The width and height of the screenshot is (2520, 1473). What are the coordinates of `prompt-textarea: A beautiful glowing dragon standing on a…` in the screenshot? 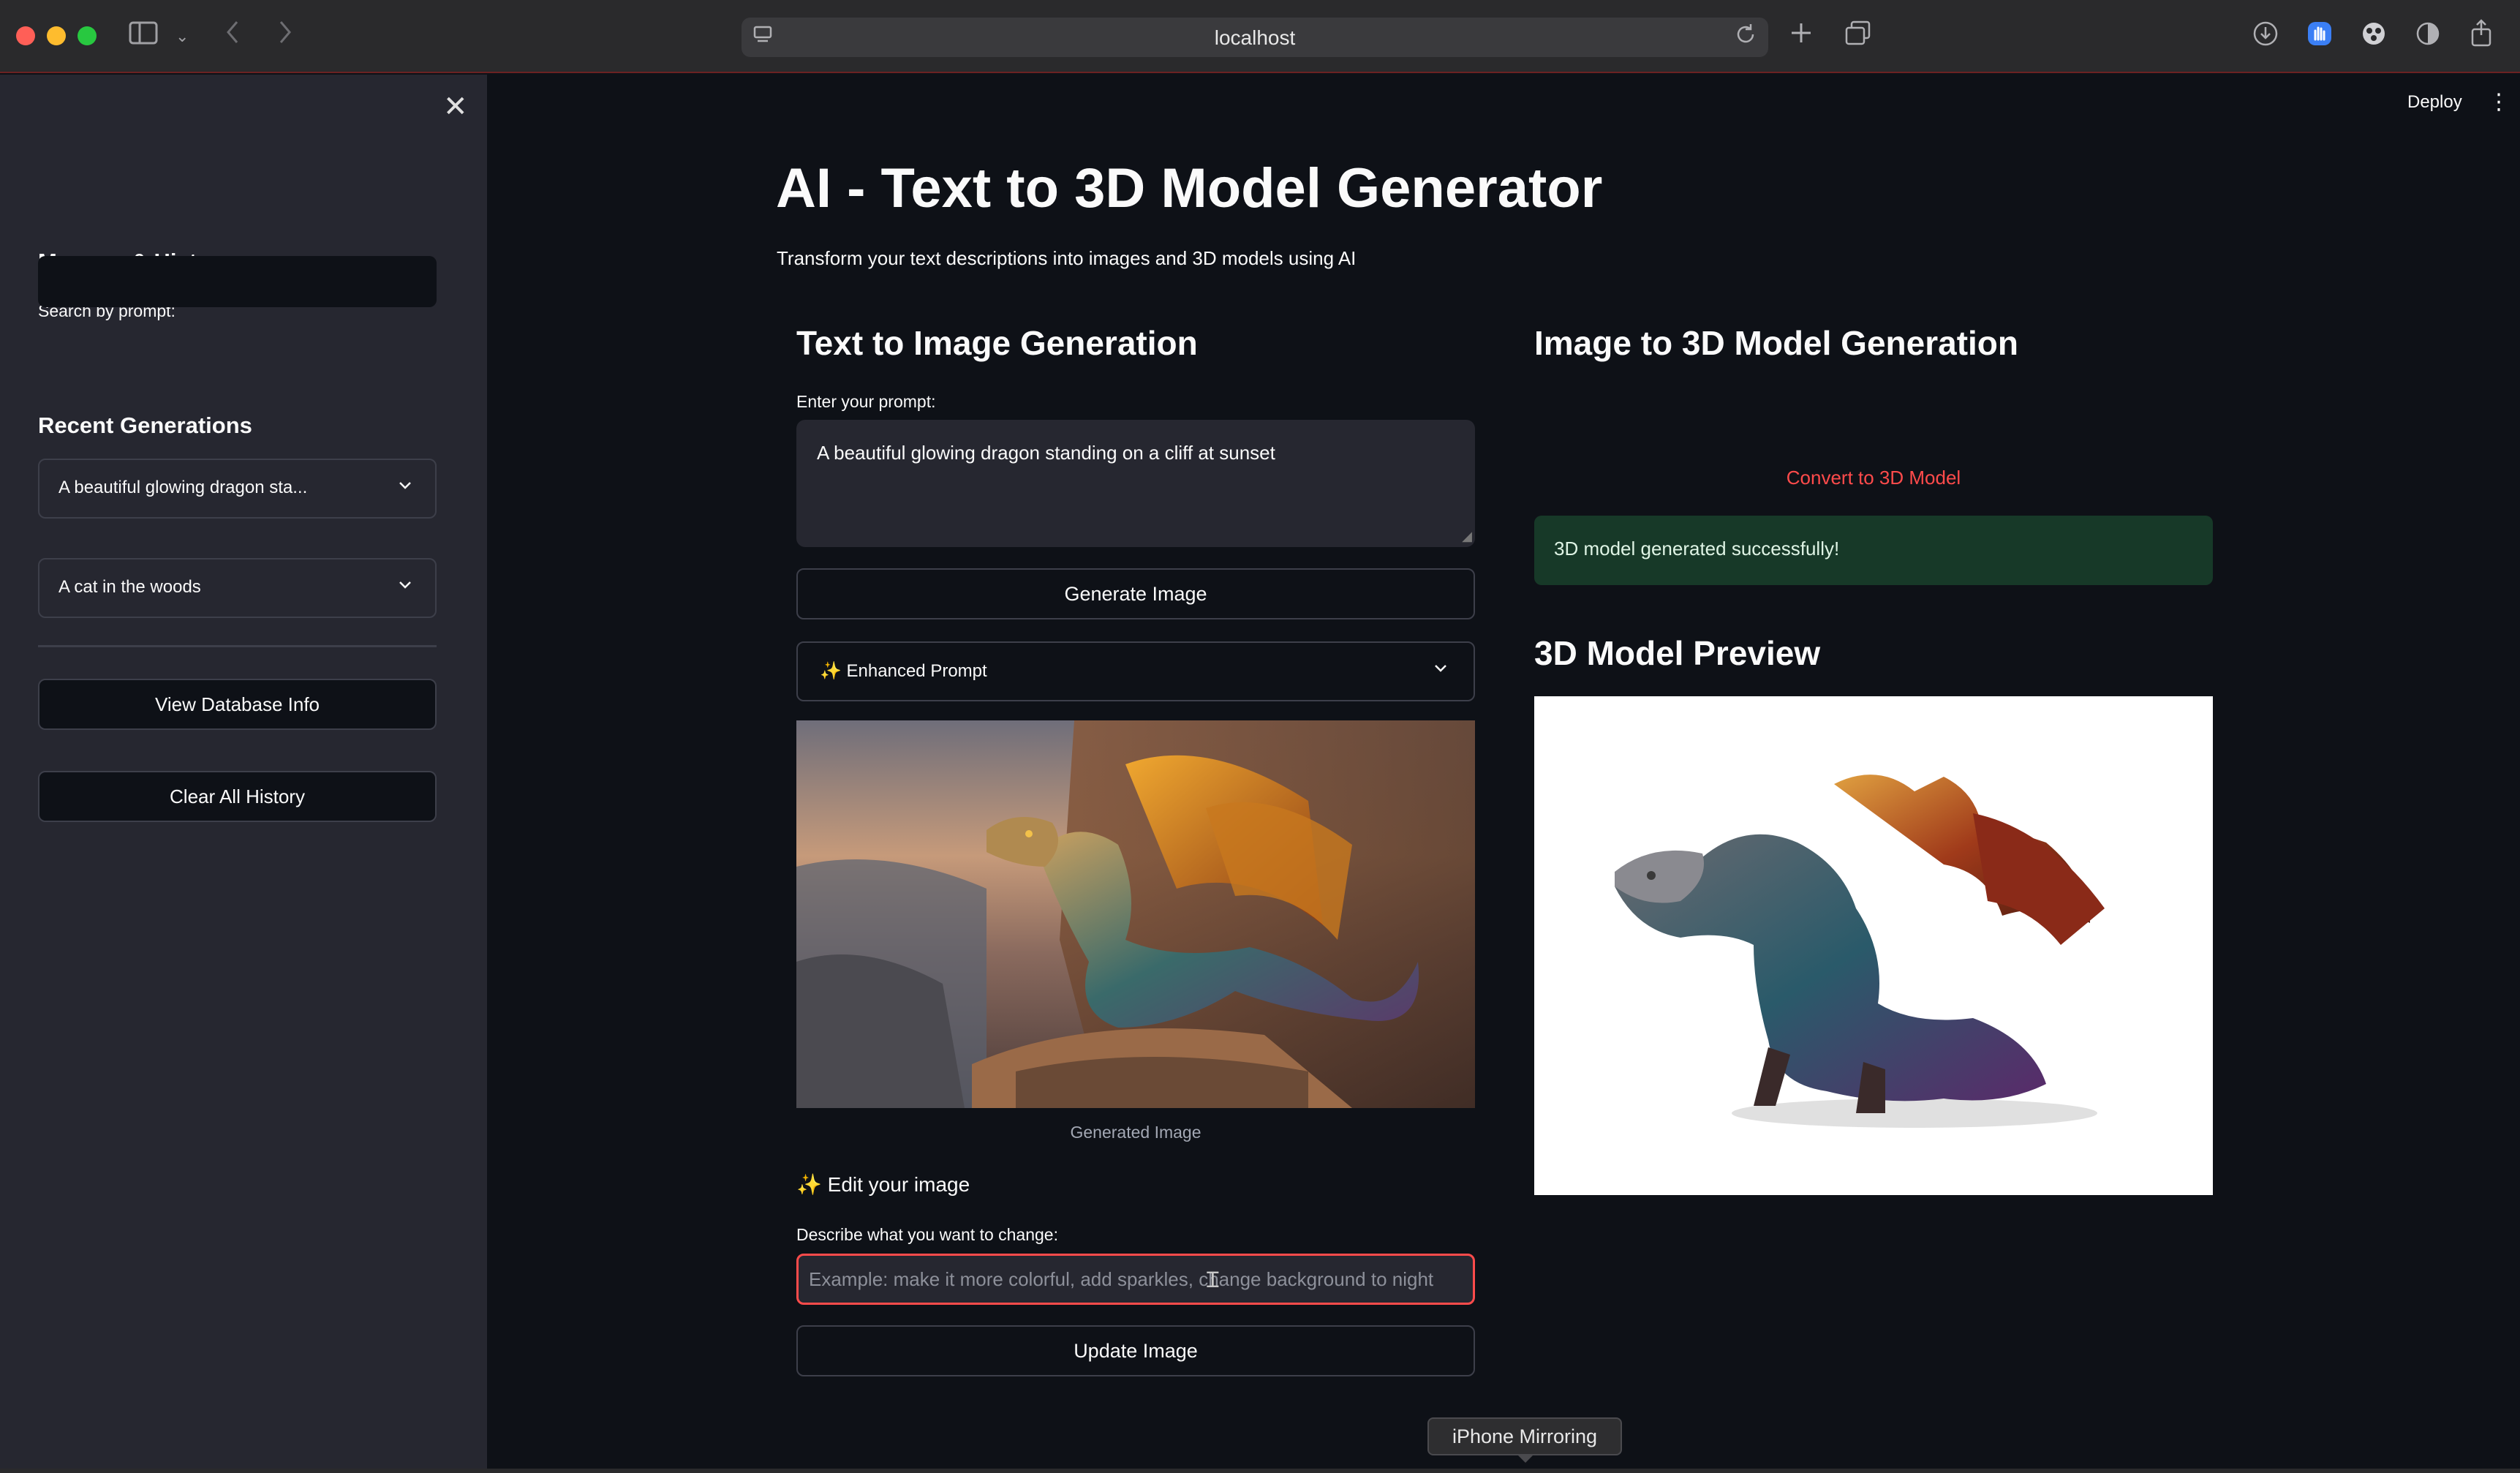 It's located at (1135, 484).